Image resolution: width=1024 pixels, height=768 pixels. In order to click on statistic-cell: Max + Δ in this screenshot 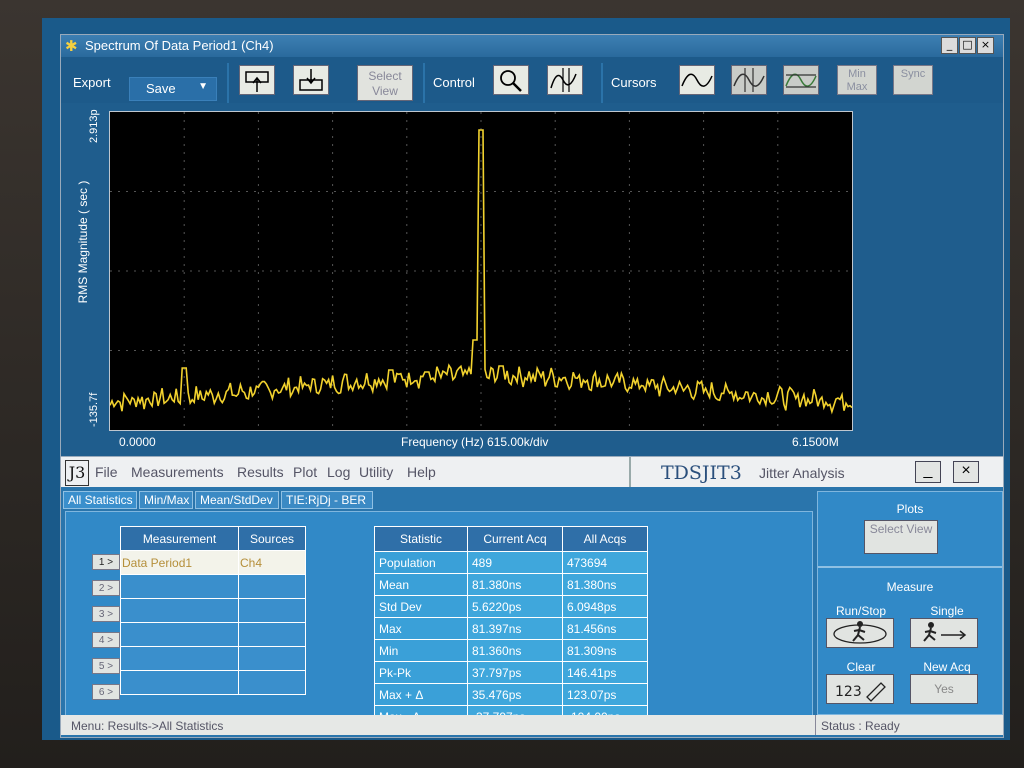, I will do `click(421, 694)`.